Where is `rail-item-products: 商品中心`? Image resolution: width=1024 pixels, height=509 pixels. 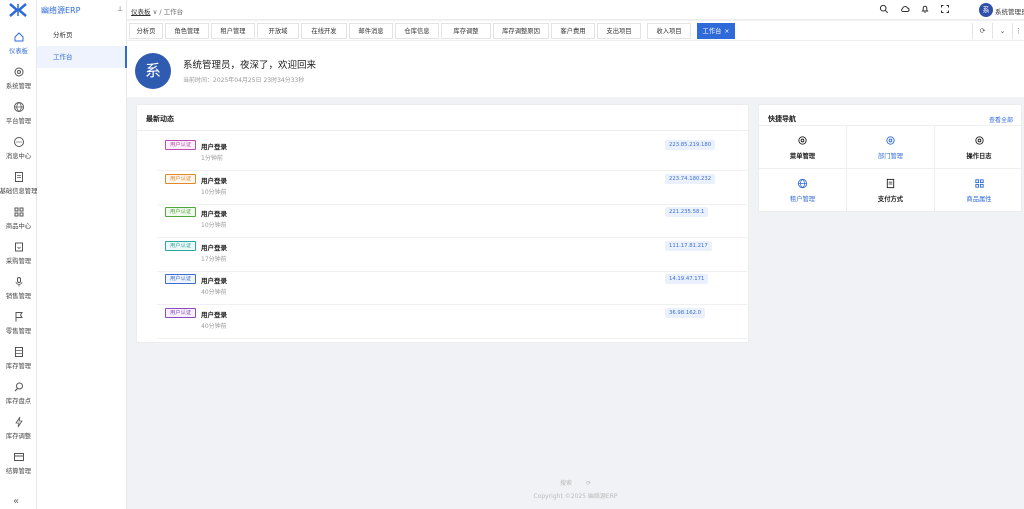
rail-item-products: 商品中心 is located at coordinates (18, 223).